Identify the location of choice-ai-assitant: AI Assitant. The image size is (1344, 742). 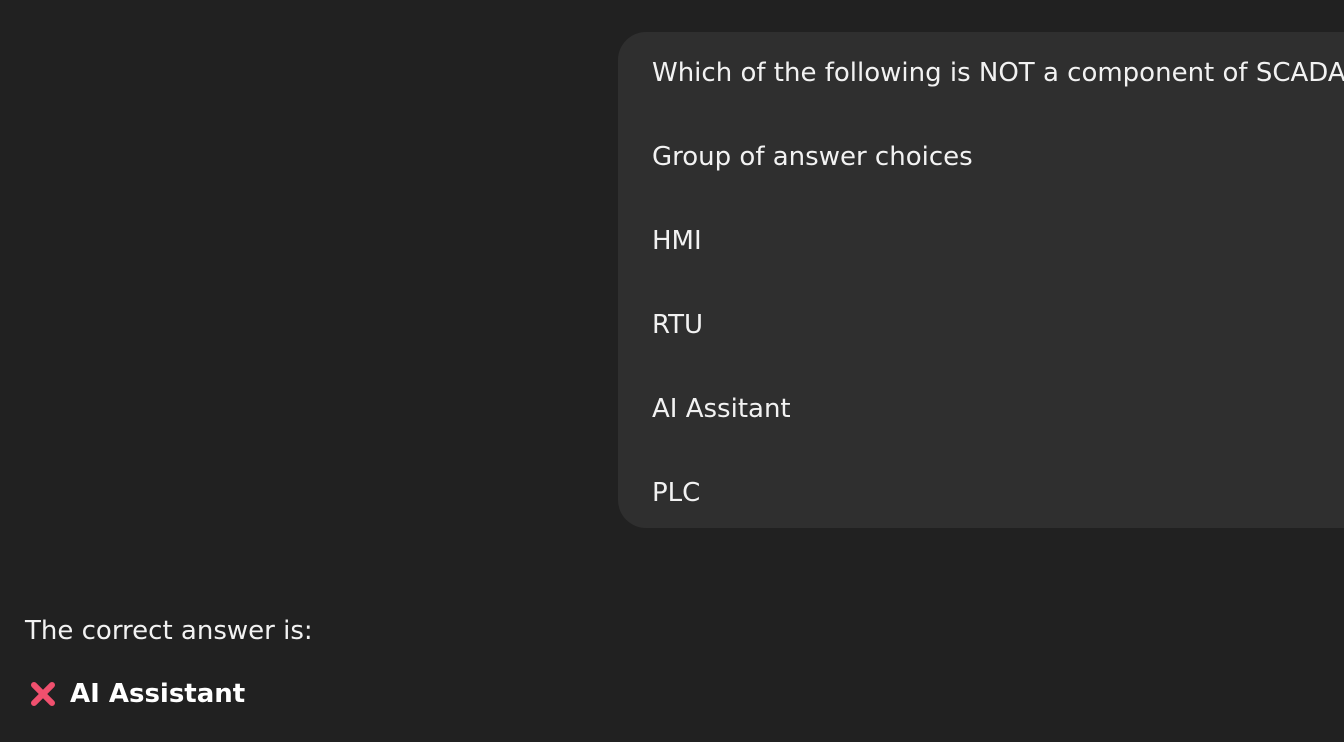
(721, 409).